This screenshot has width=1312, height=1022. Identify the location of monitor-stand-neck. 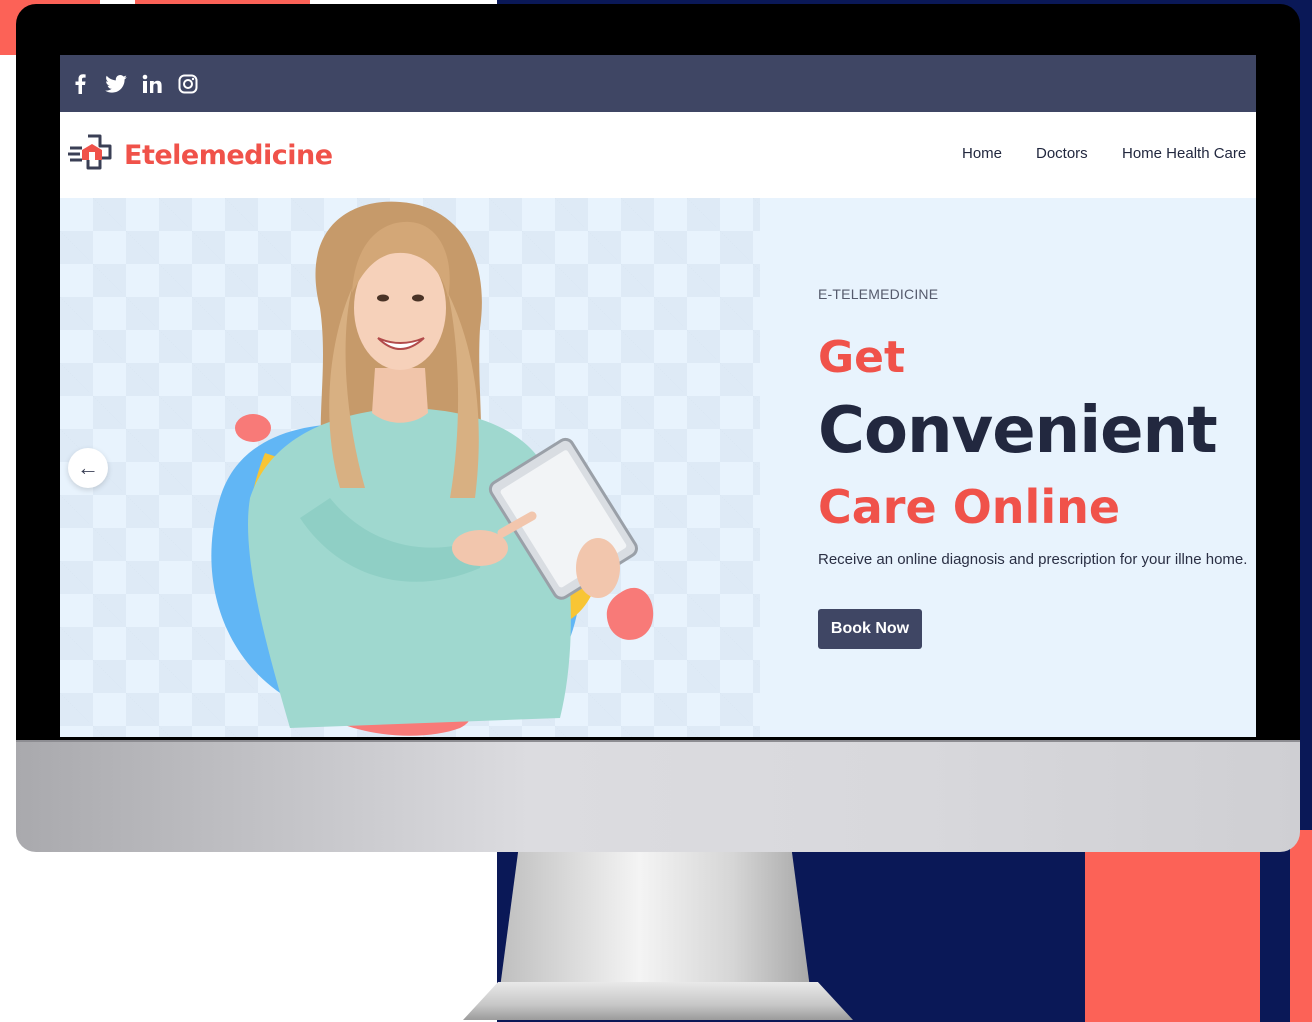
(655, 918).